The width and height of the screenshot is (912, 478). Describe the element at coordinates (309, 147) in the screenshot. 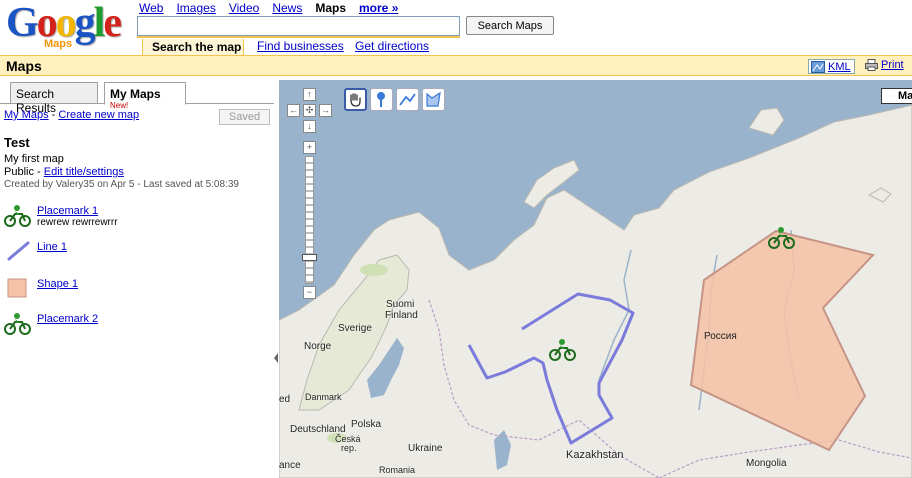

I see `zoom-in-button: +` at that location.